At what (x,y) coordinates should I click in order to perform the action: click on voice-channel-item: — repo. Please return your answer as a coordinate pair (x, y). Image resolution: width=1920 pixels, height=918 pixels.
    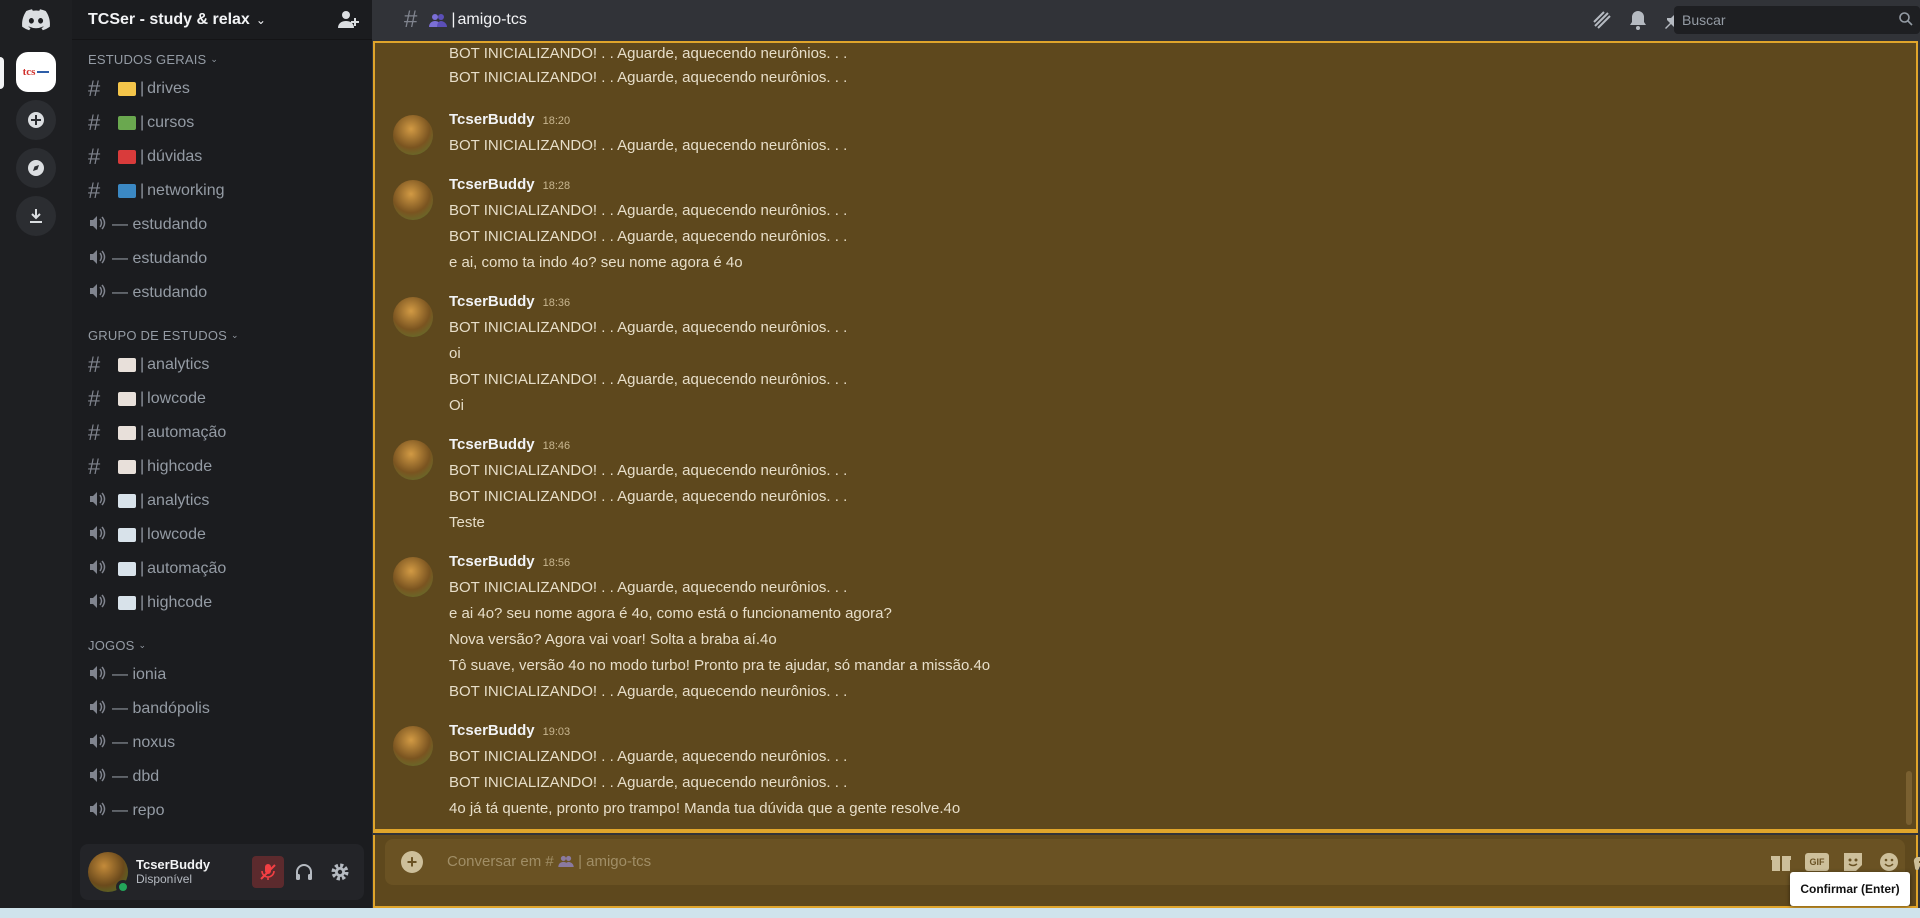
    Looking at the image, I should click on (222, 811).